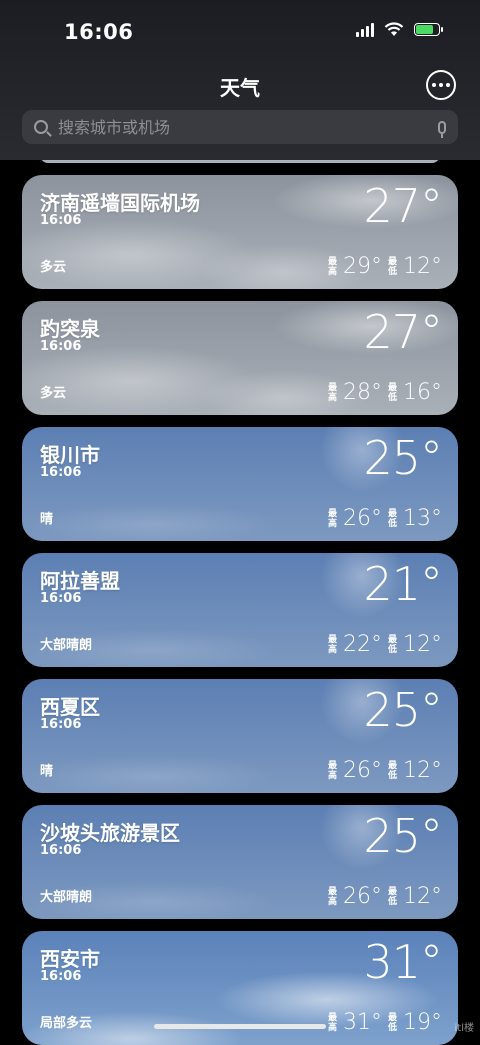 This screenshot has width=480, height=1045. What do you see at coordinates (422, 518) in the screenshot?
I see `low-temp: 13°` at bounding box center [422, 518].